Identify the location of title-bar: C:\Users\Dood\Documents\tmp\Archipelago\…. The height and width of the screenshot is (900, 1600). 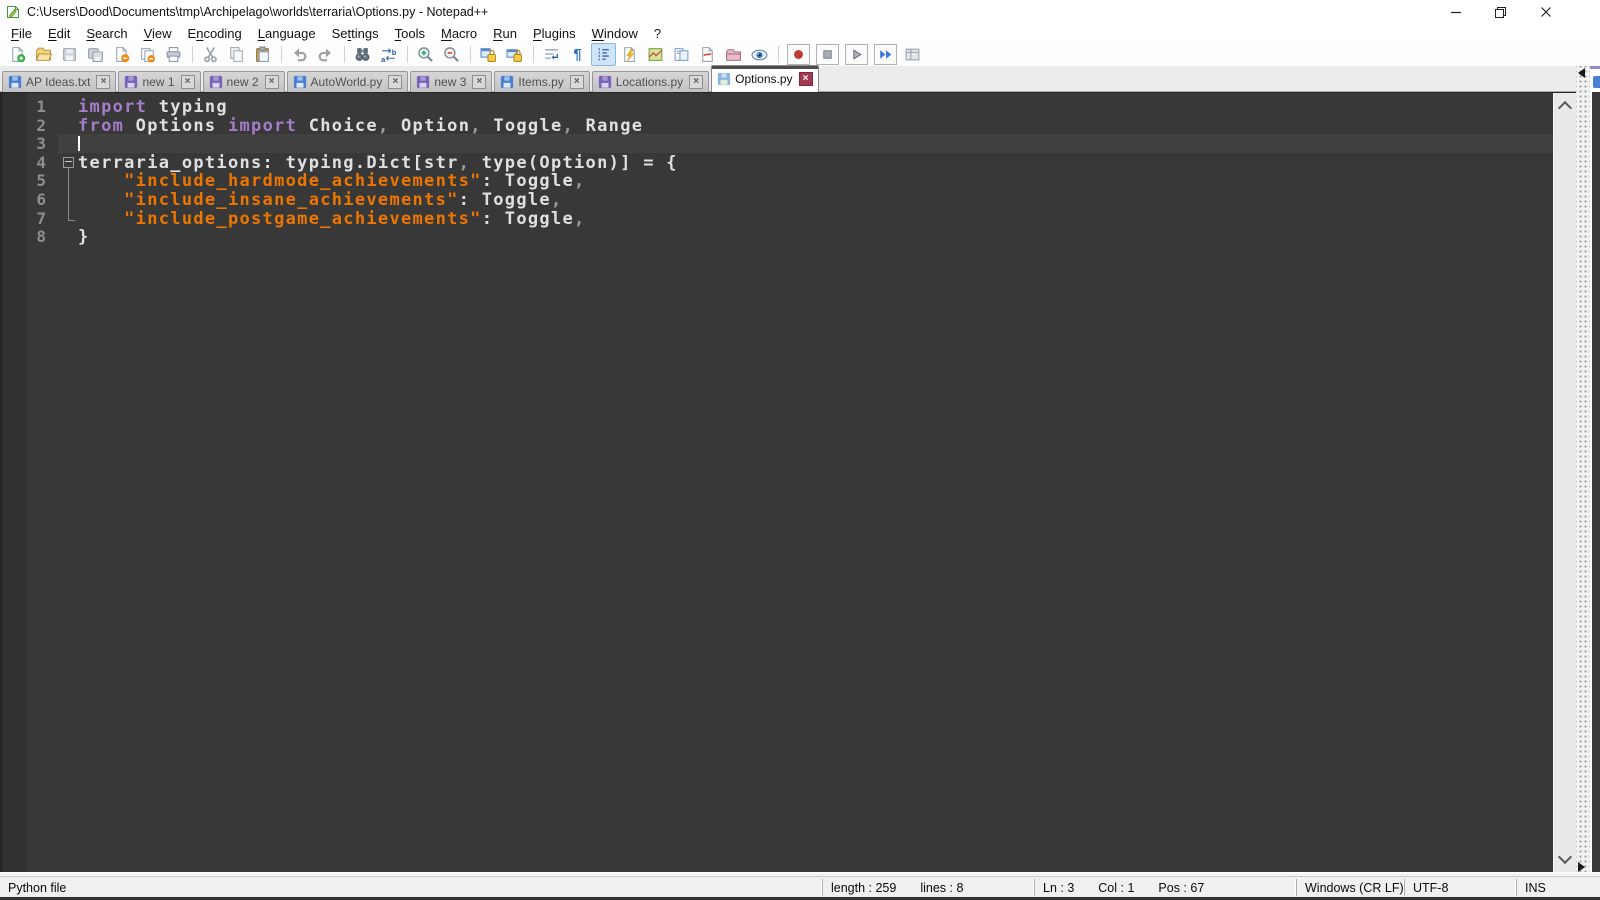
(800, 12).